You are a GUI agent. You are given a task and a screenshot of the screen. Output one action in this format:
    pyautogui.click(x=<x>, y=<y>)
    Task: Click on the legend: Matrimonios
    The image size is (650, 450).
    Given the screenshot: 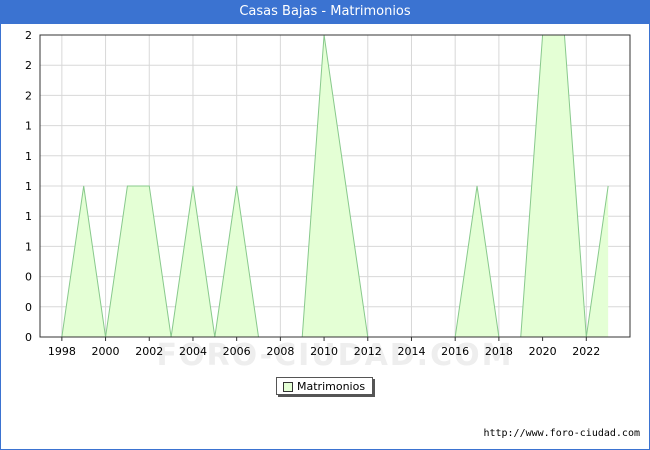 What is the action you would take?
    pyautogui.click(x=324, y=386)
    